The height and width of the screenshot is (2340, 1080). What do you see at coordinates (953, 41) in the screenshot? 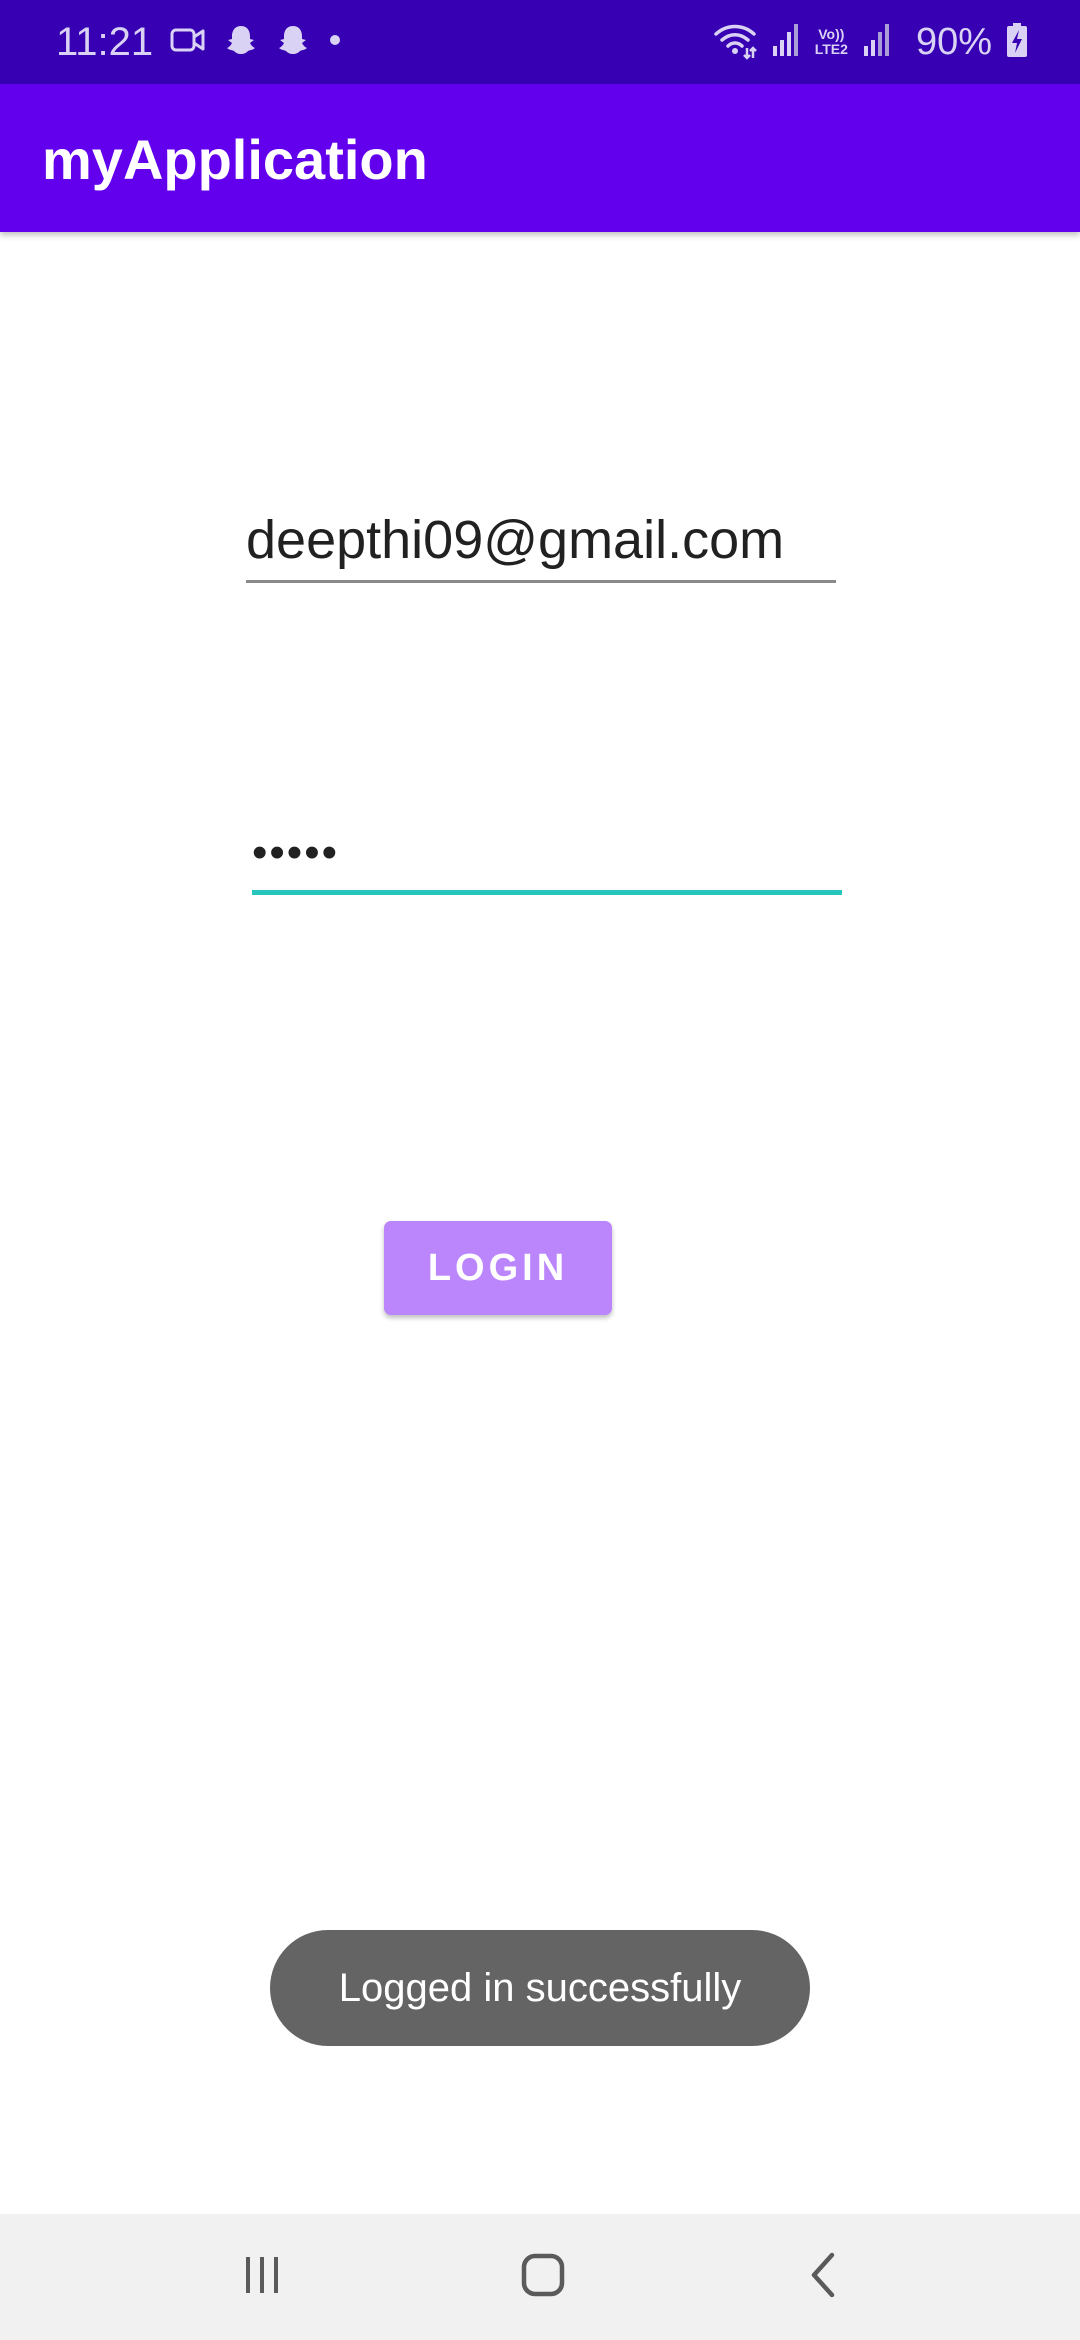
I see `battery-percent: 90%` at bounding box center [953, 41].